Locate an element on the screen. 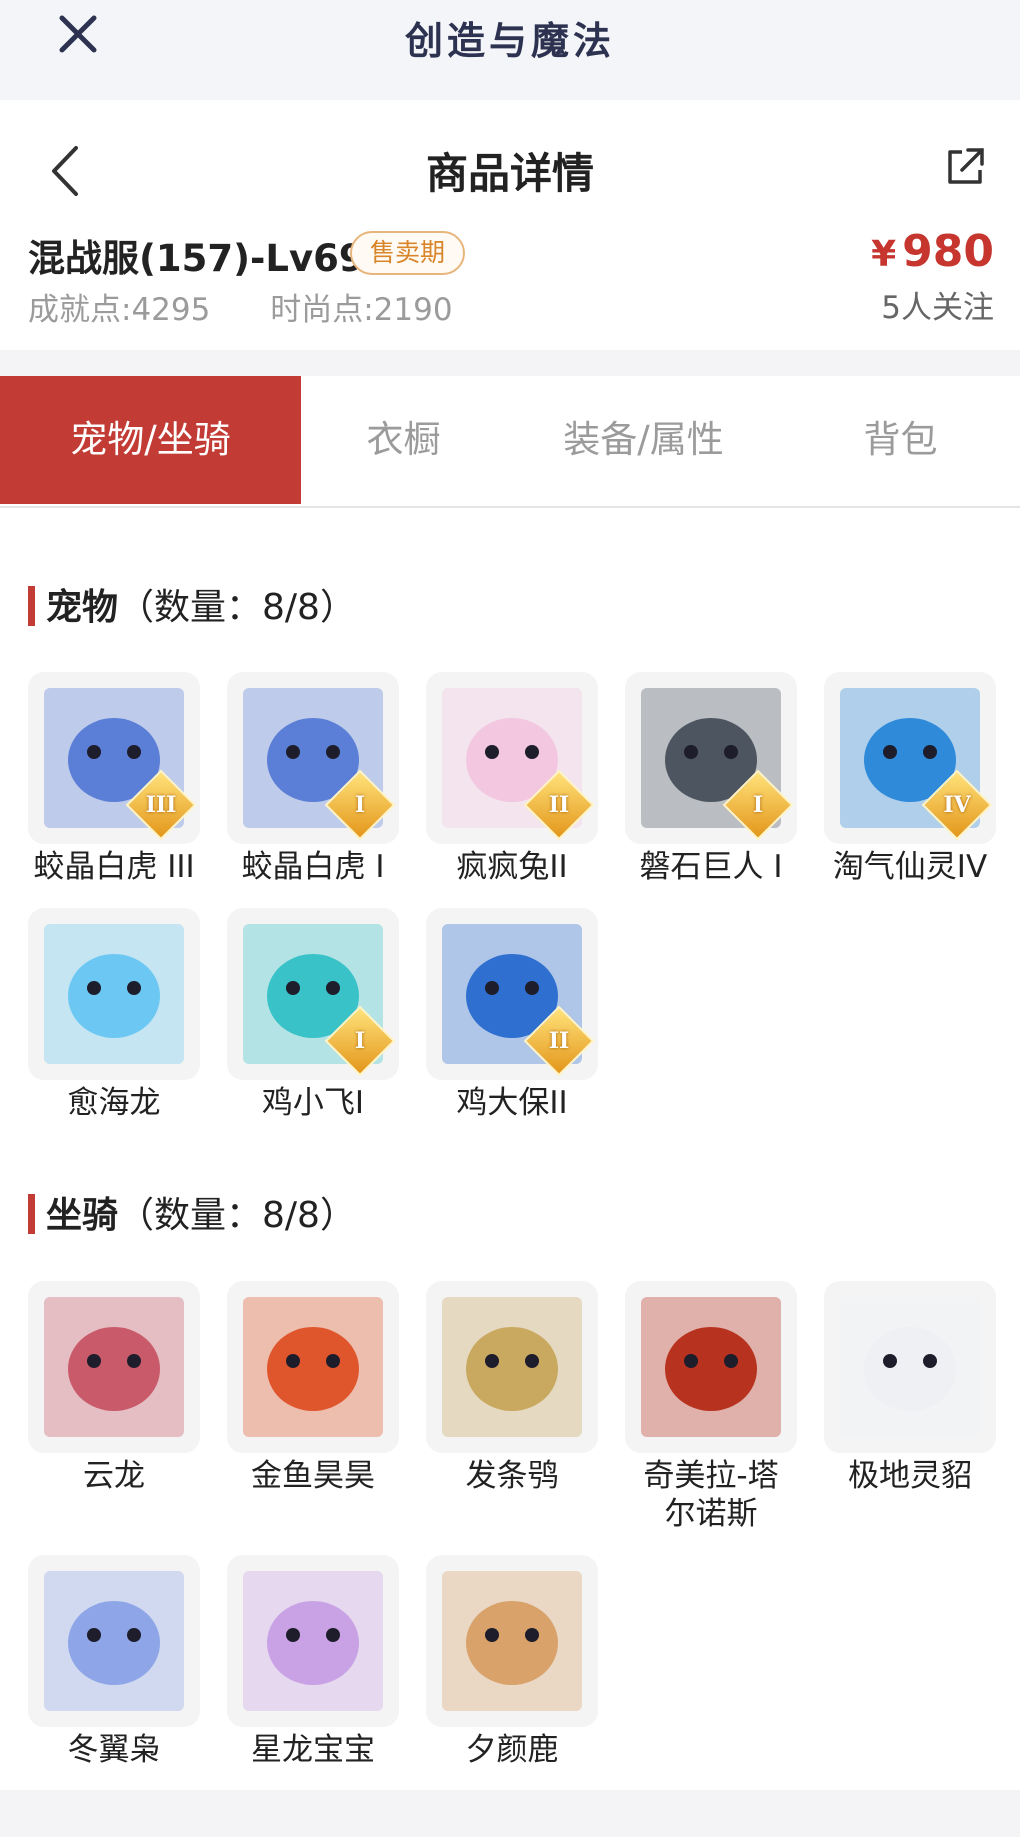 This screenshot has width=1020, height=1837. pet-thumbnail is located at coordinates (114, 994).